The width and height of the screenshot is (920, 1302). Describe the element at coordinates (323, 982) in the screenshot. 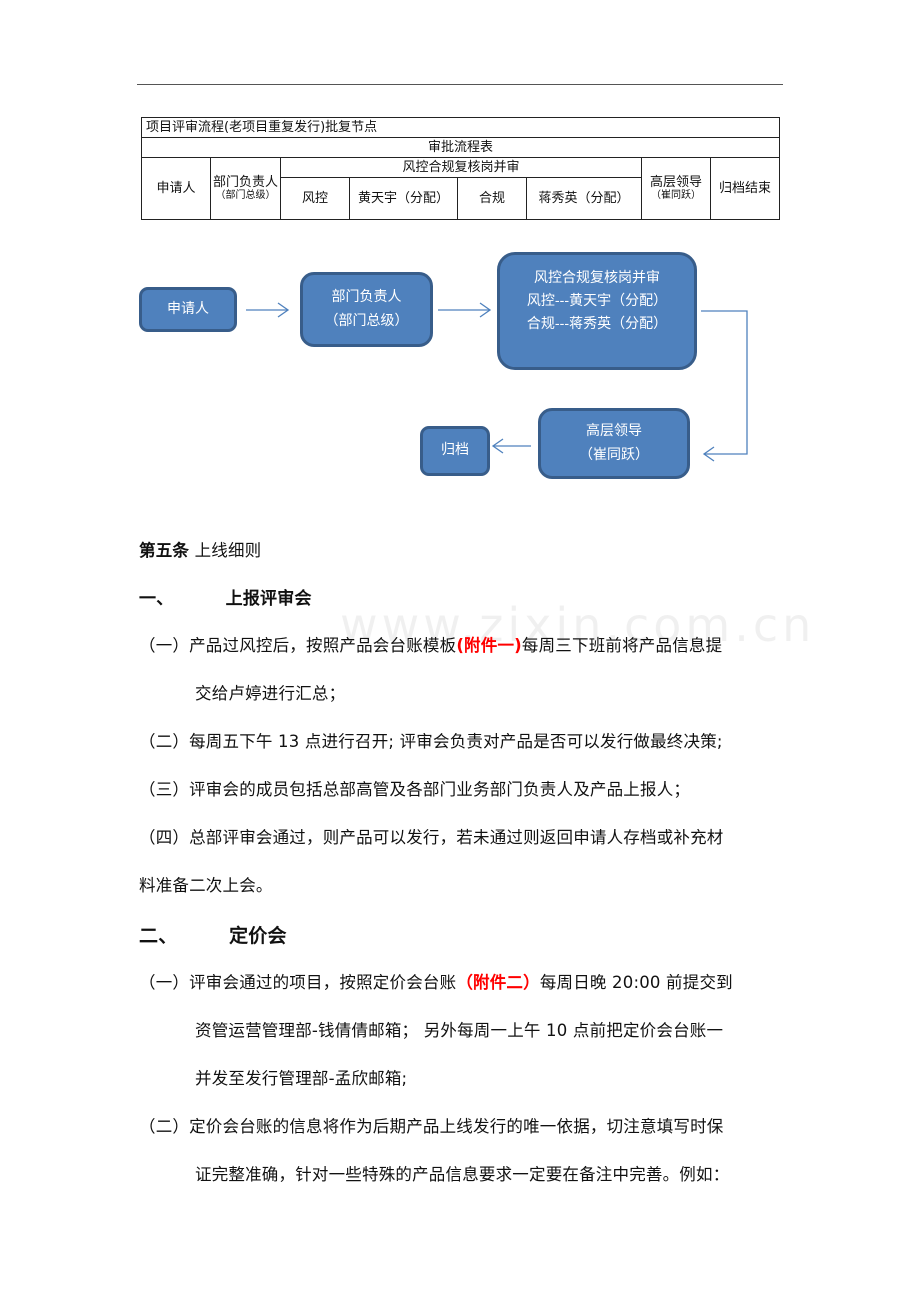

I see `item-text: 评审会通过的项目，按照定价会台账` at that location.